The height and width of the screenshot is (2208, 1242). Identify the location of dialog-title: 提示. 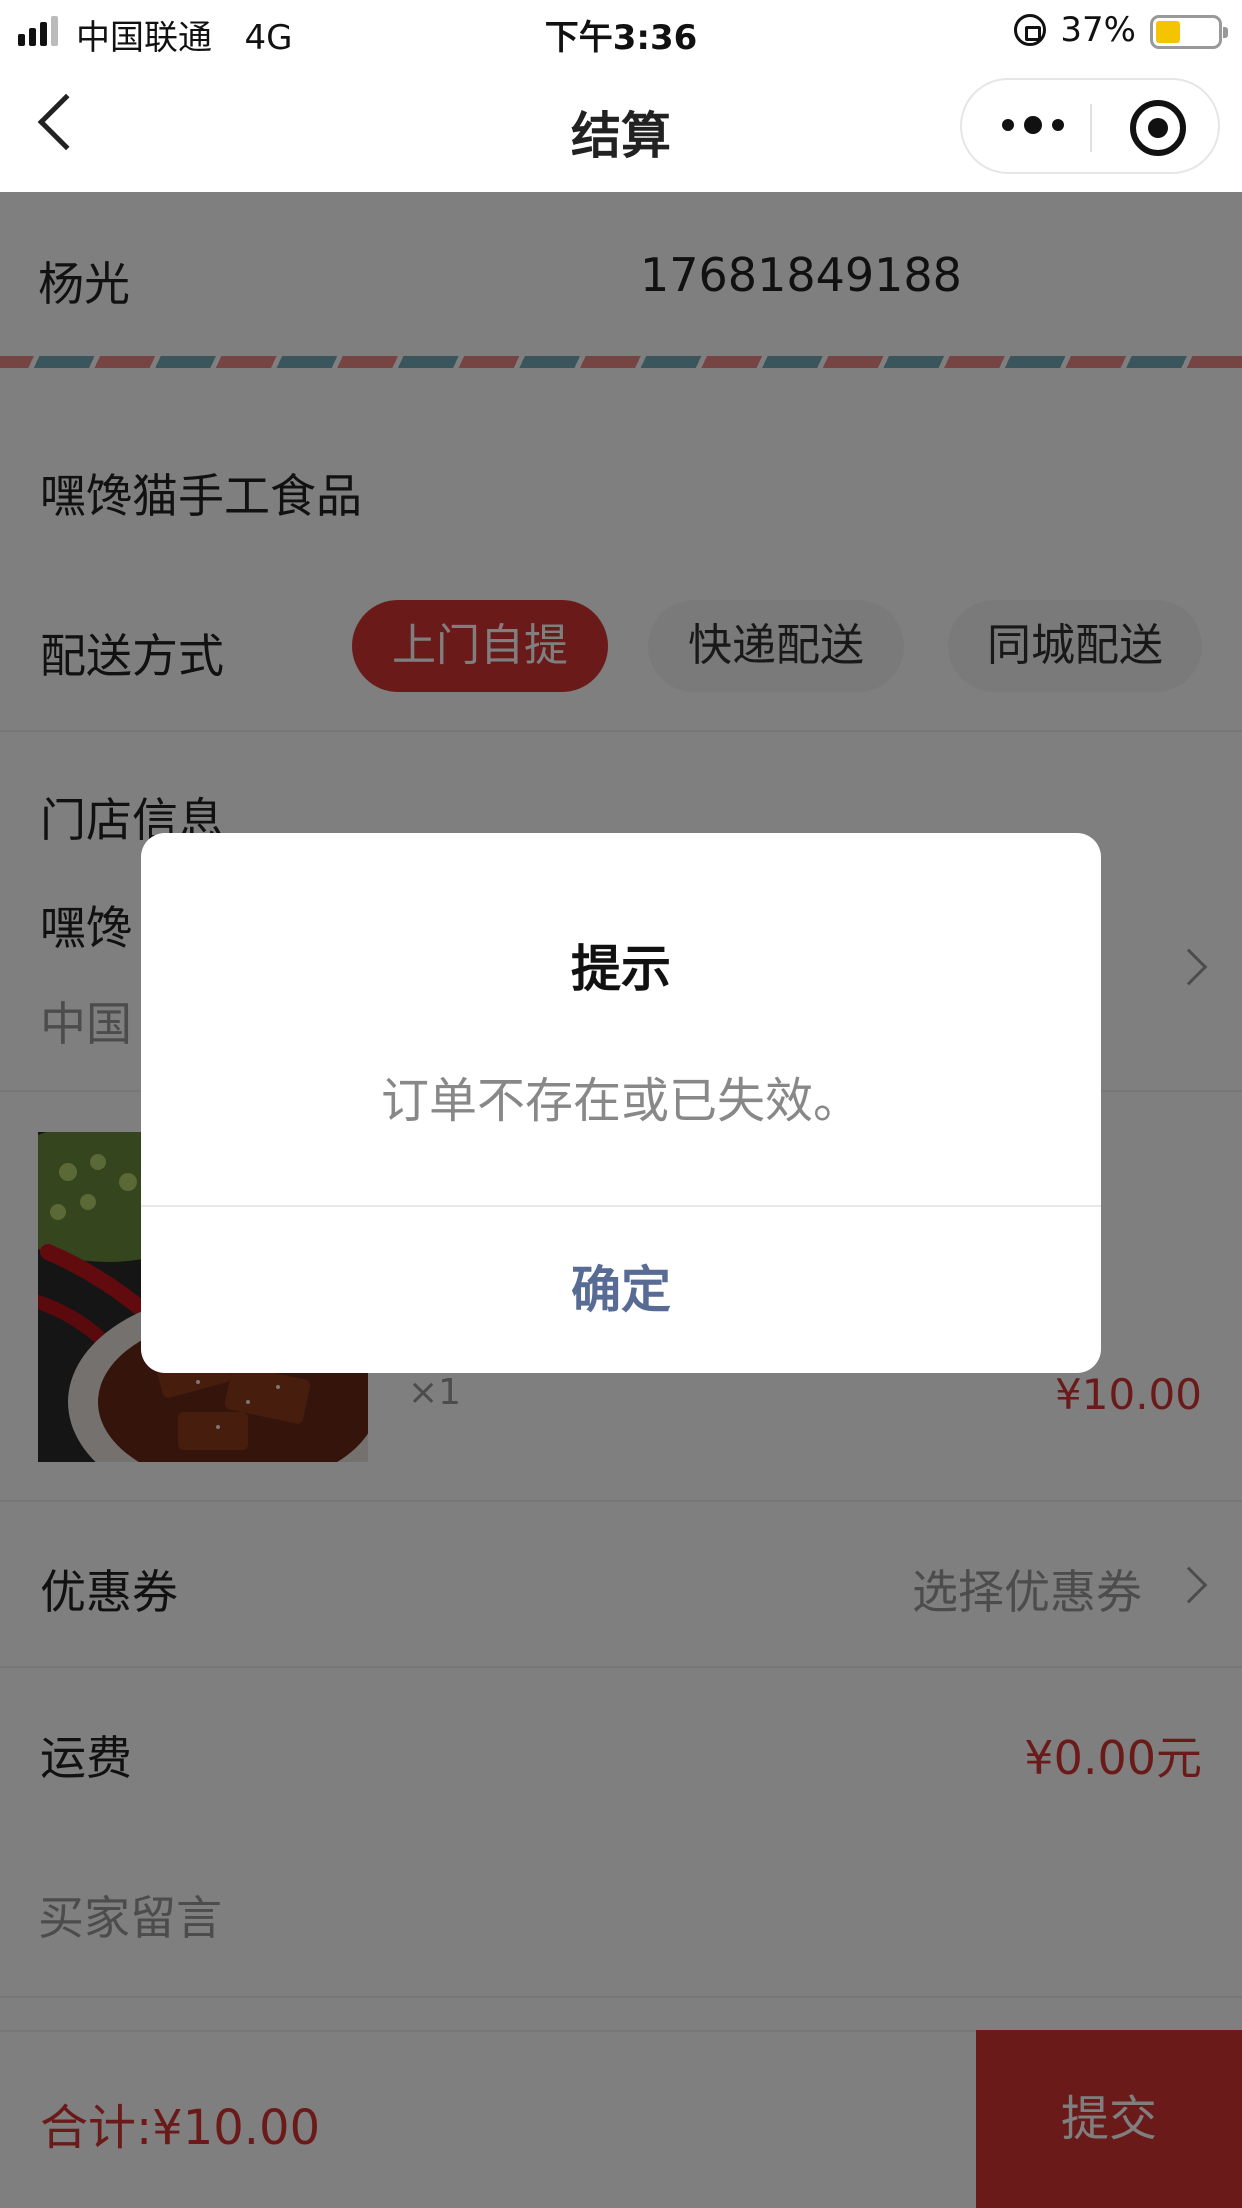
(621, 969).